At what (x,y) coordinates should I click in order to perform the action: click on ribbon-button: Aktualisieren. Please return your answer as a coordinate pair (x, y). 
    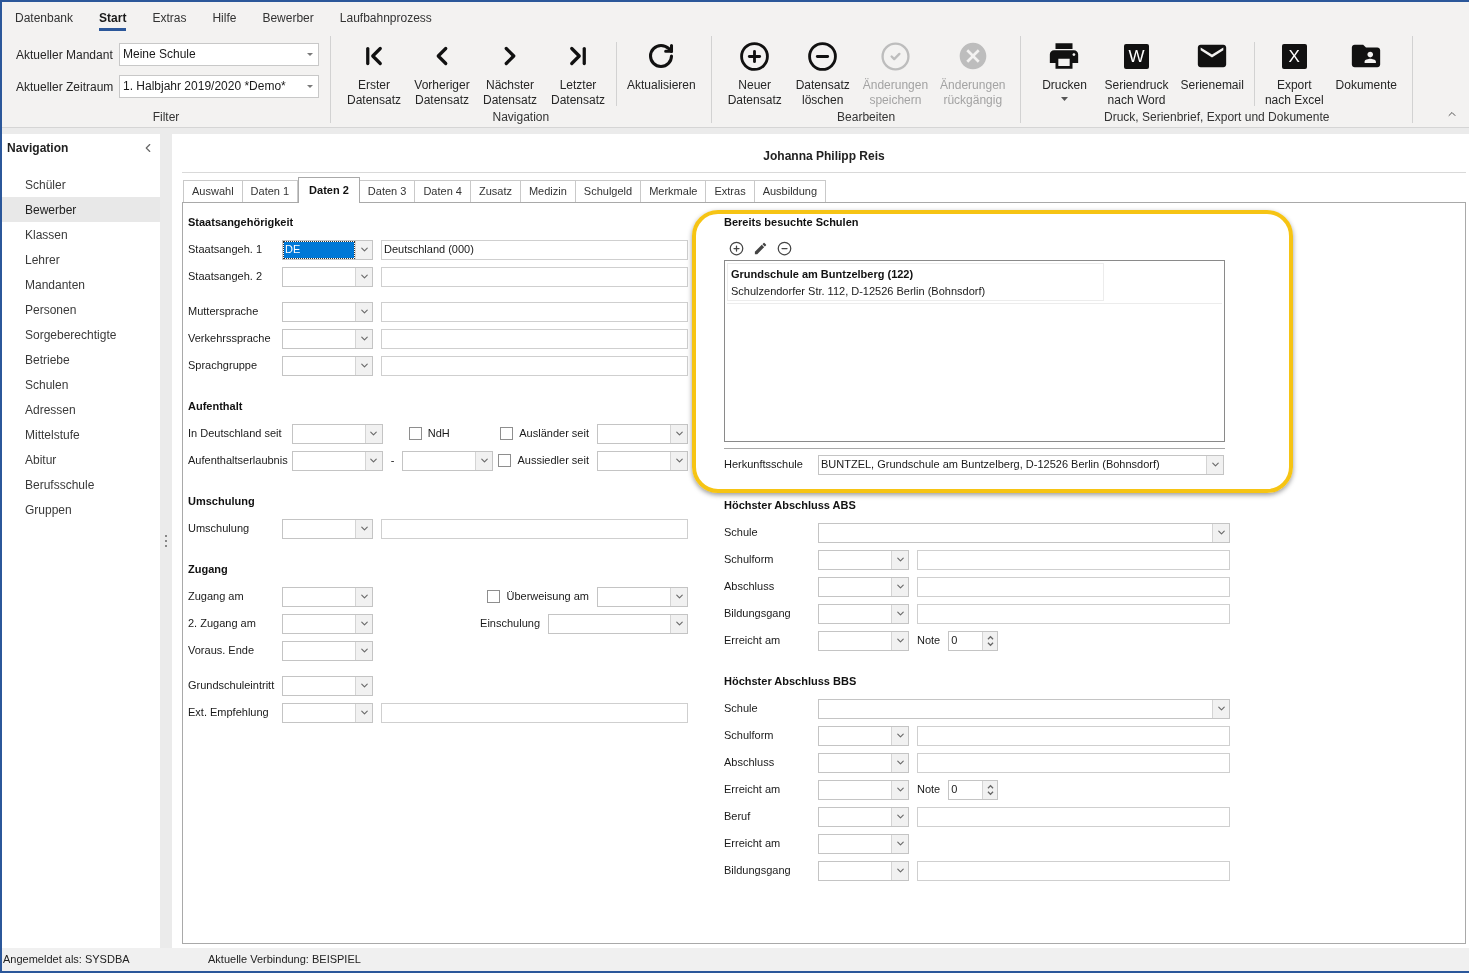
    Looking at the image, I should click on (661, 64).